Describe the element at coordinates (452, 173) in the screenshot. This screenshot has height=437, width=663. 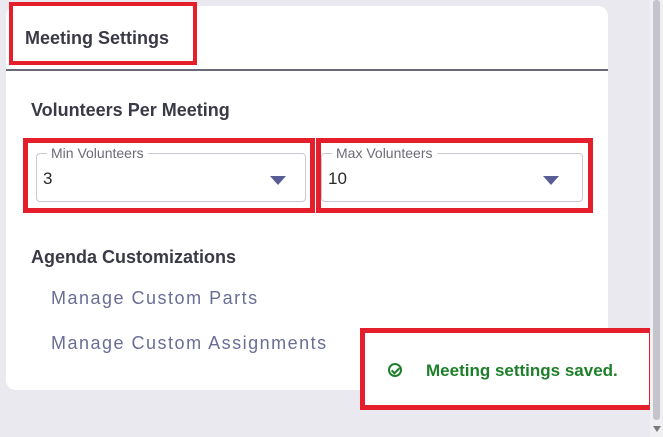
I see `max-volunteers-select: Max Volunteers 10` at that location.